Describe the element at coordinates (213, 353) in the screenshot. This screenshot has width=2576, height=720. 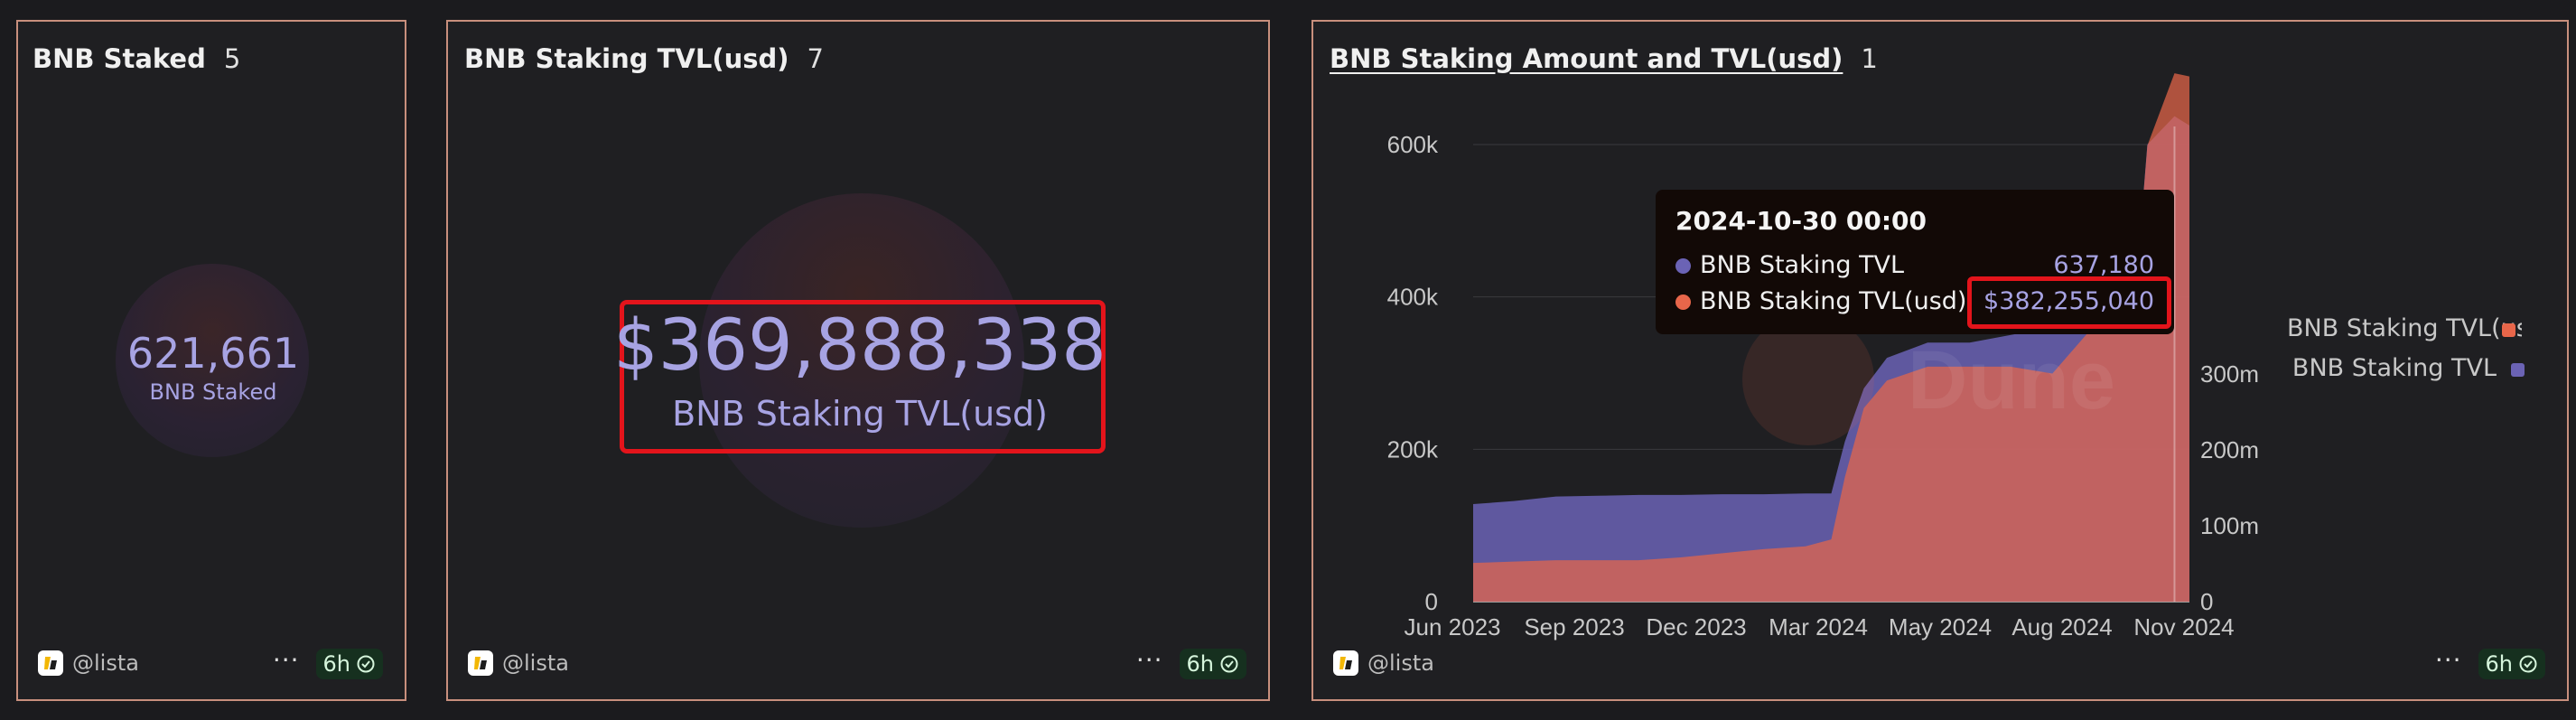
I see `counter-value: 621,661` at that location.